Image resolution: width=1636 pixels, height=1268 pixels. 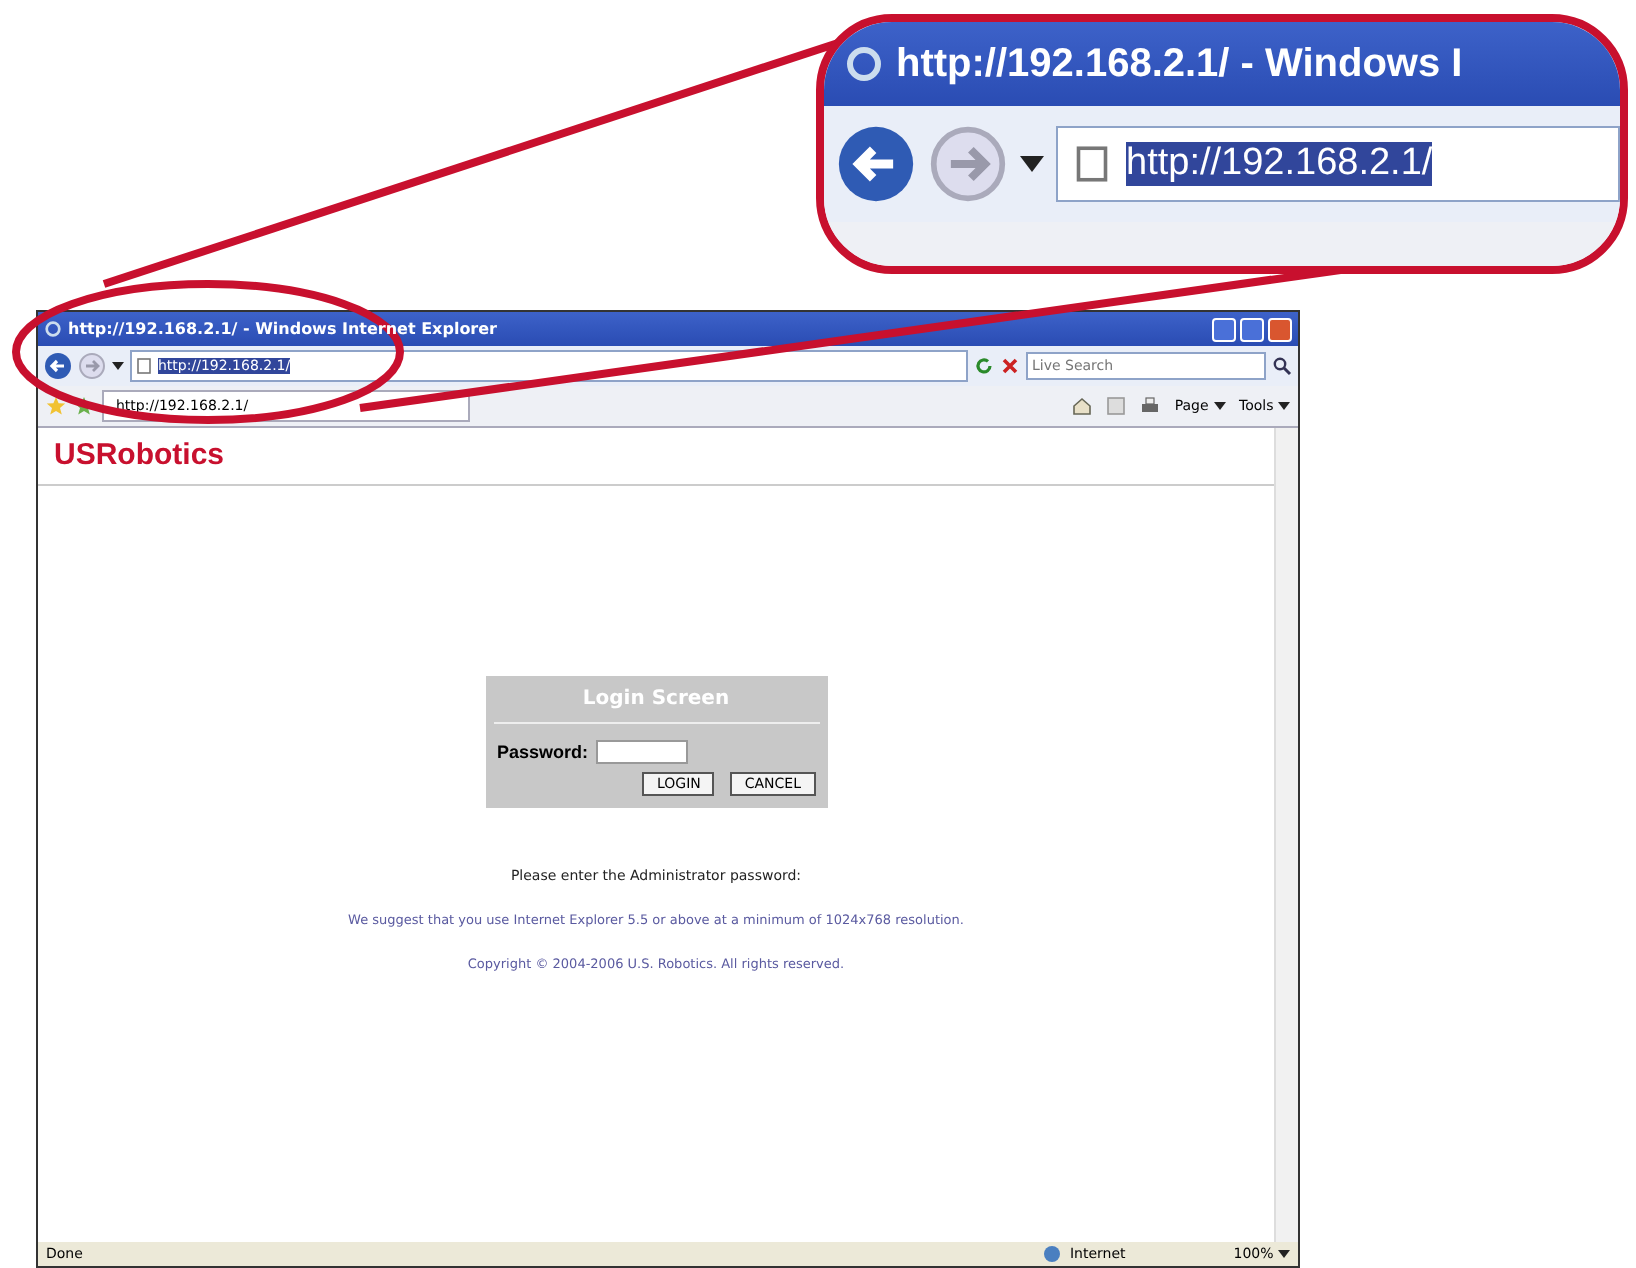 What do you see at coordinates (1280, 329) in the screenshot?
I see `close-button` at bounding box center [1280, 329].